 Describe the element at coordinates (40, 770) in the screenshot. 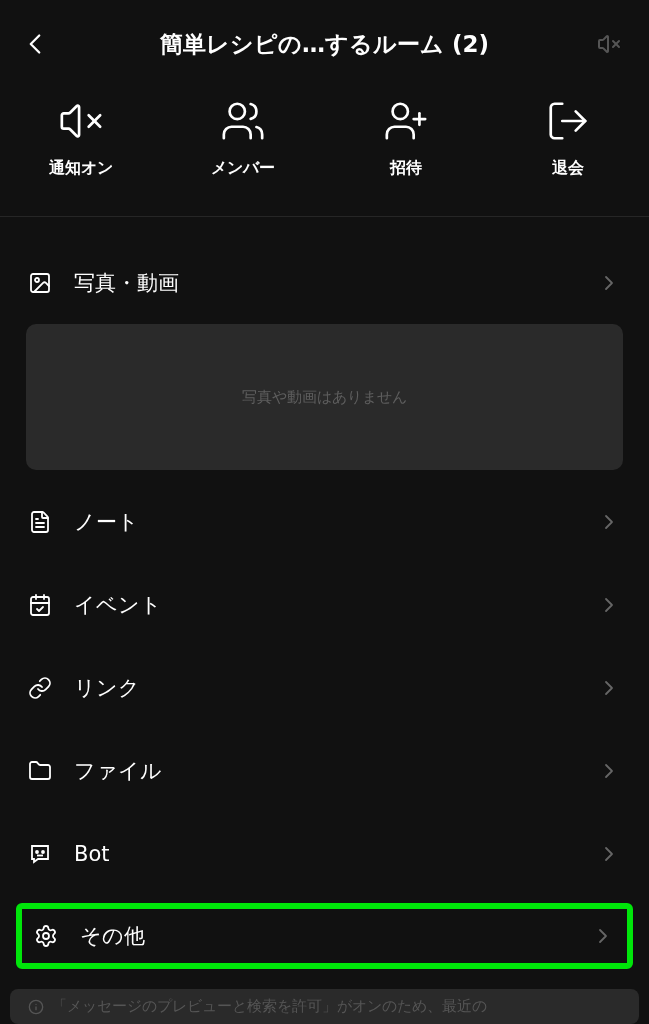

I see `folder-icon` at that location.